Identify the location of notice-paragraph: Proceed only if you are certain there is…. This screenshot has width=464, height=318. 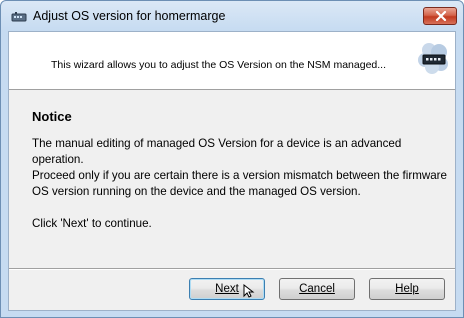
(239, 183).